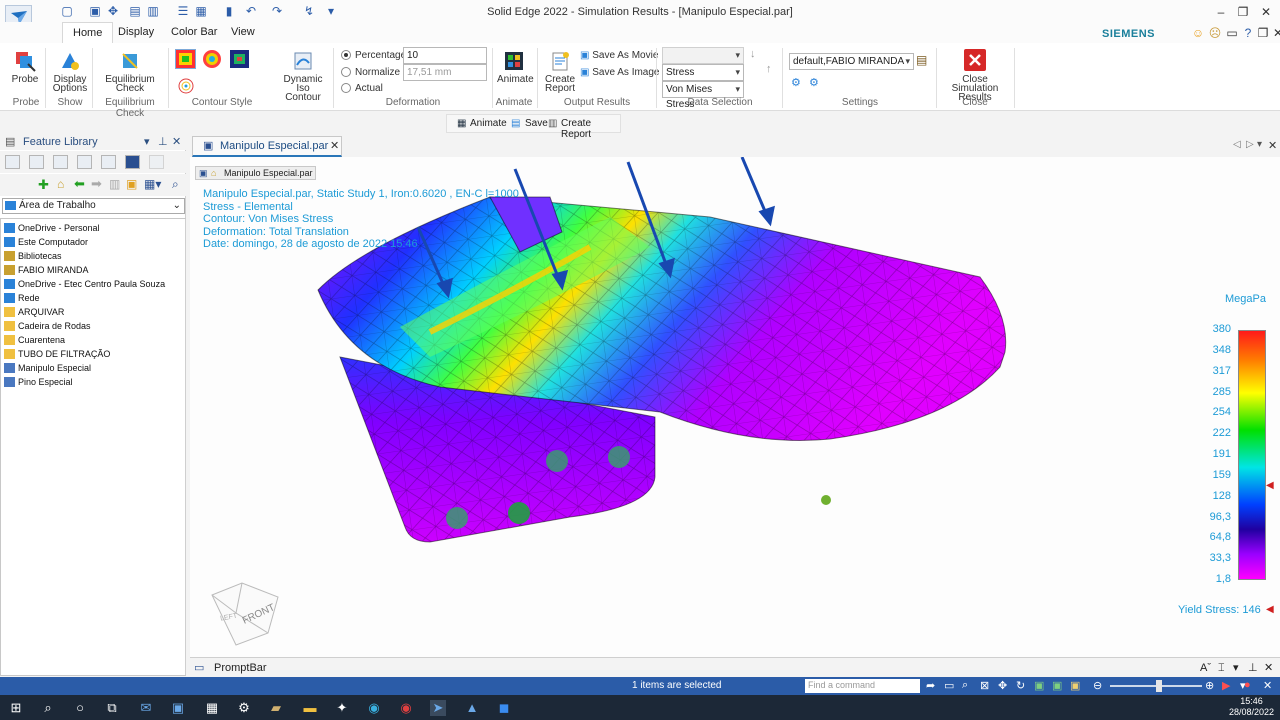 This screenshot has height=720, width=1280. I want to click on forward-icon: ➡, so click(96, 184).